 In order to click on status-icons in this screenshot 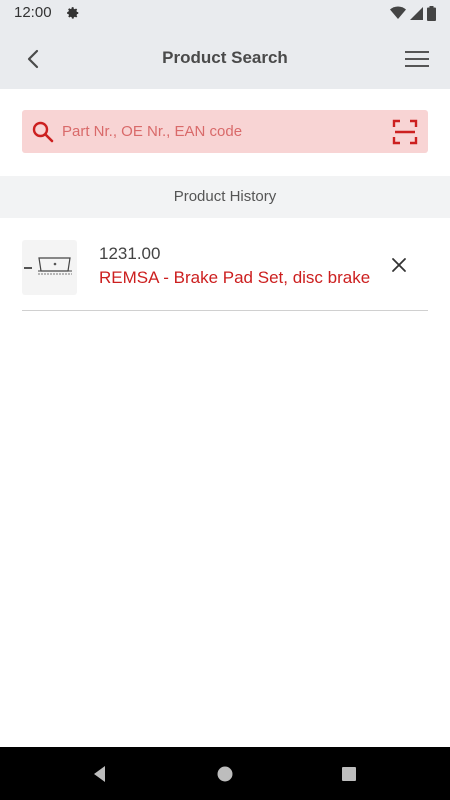, I will do `click(413, 13)`.